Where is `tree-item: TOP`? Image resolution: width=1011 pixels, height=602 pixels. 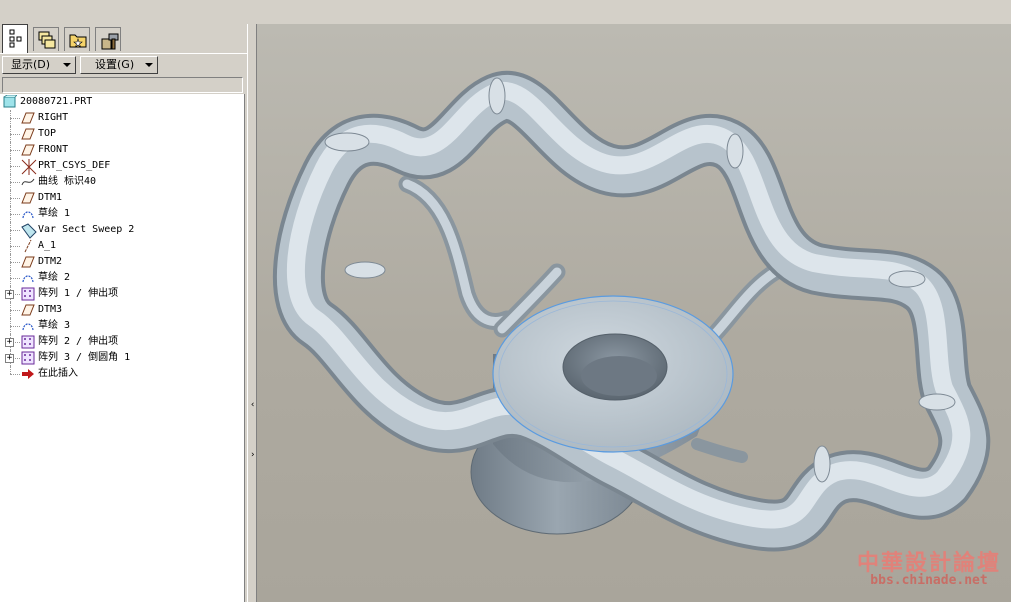 tree-item: TOP is located at coordinates (120, 134).